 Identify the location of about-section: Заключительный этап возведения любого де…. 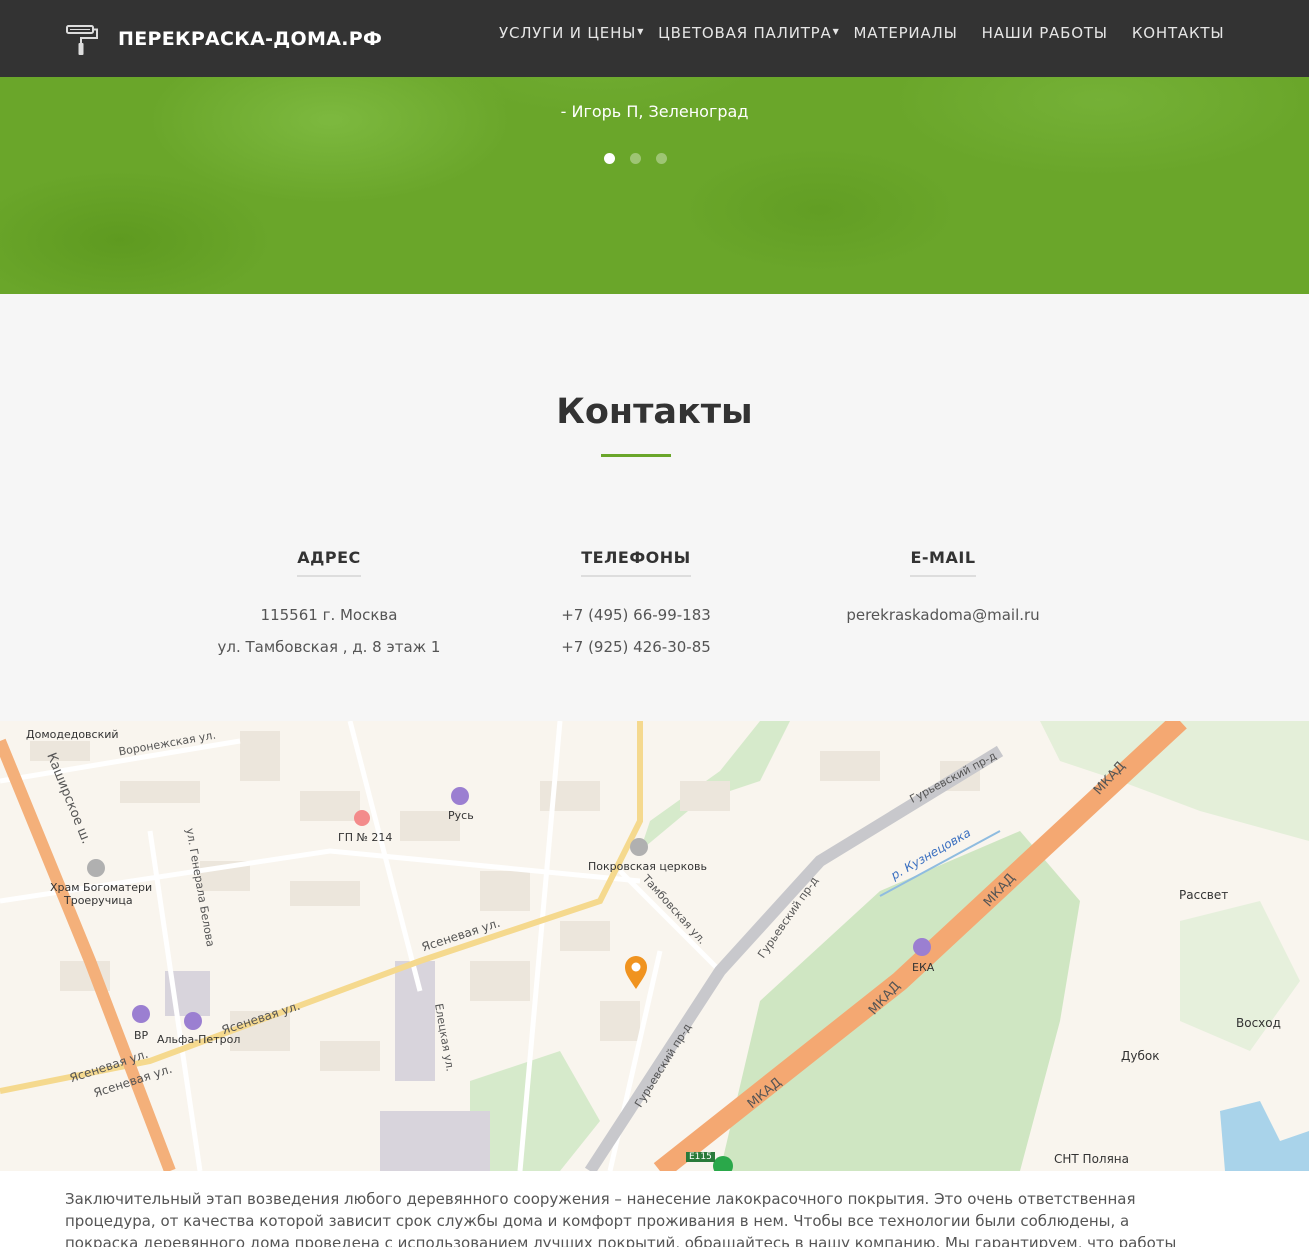
(654, 1209).